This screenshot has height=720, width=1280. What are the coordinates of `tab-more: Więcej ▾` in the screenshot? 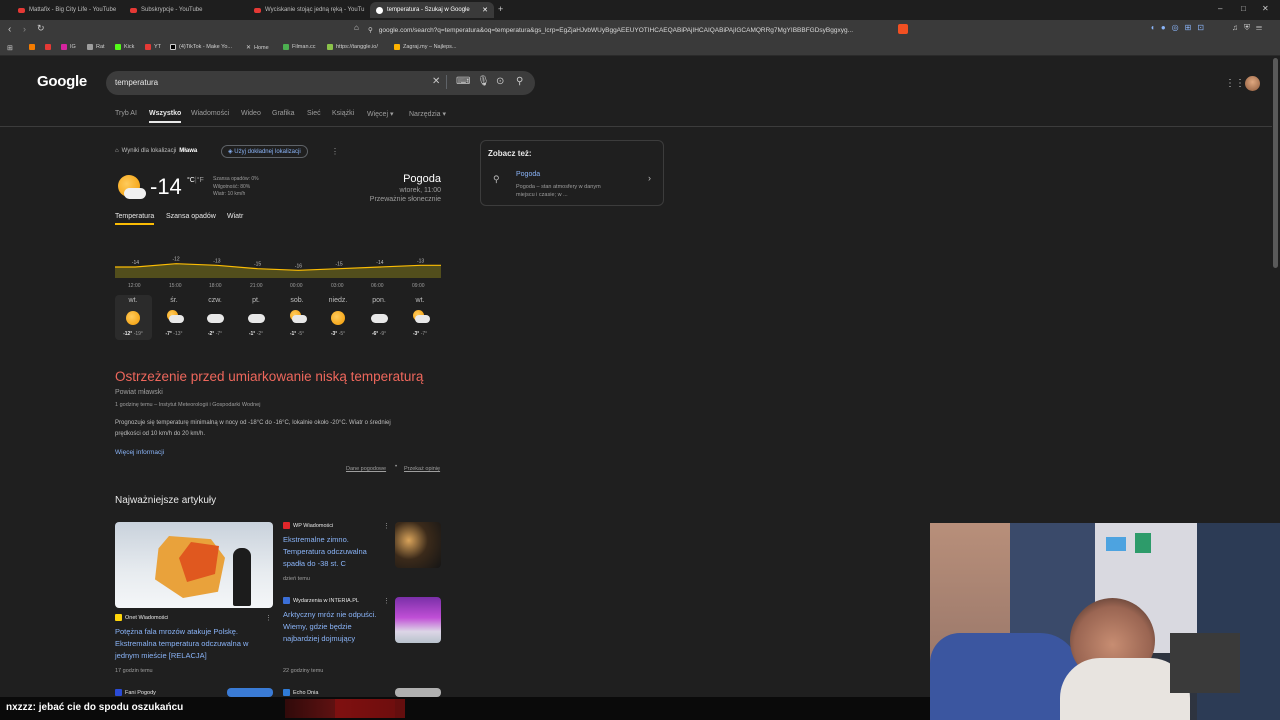 It's located at (380, 114).